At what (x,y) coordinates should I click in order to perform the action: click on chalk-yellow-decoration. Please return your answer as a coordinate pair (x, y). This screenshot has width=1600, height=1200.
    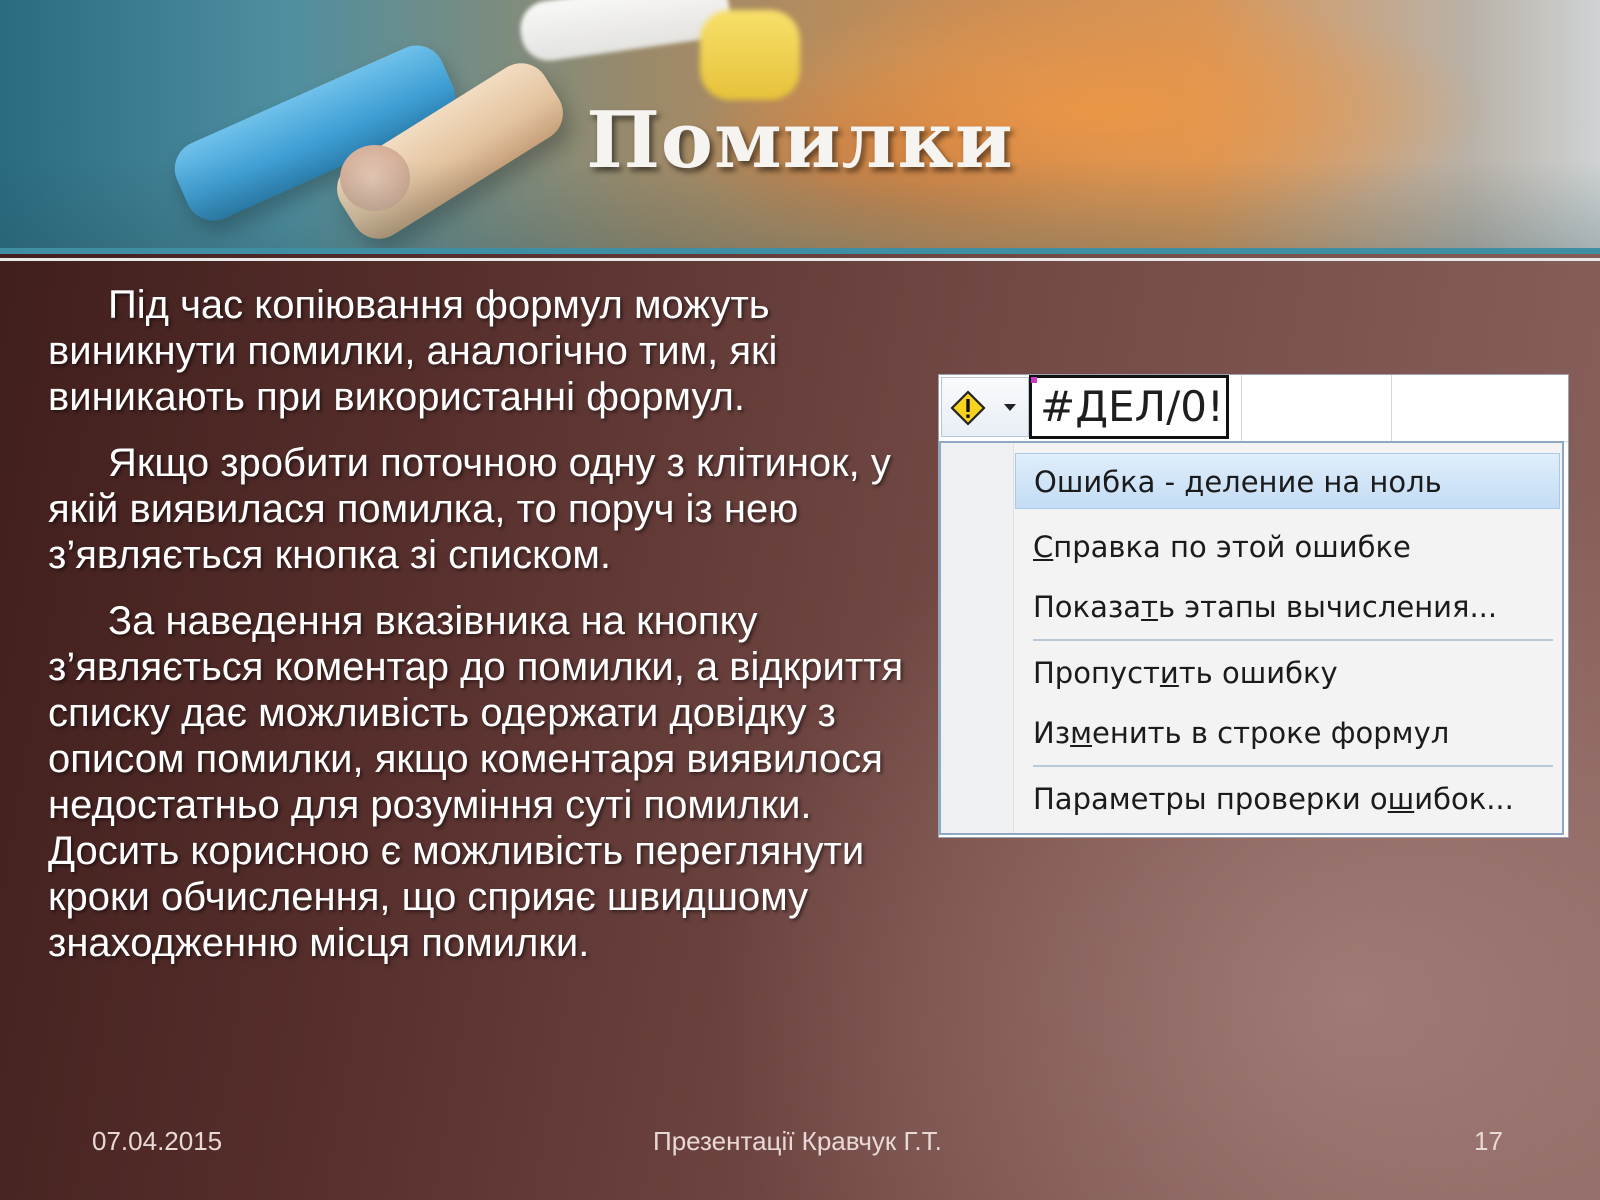
    Looking at the image, I should click on (750, 55).